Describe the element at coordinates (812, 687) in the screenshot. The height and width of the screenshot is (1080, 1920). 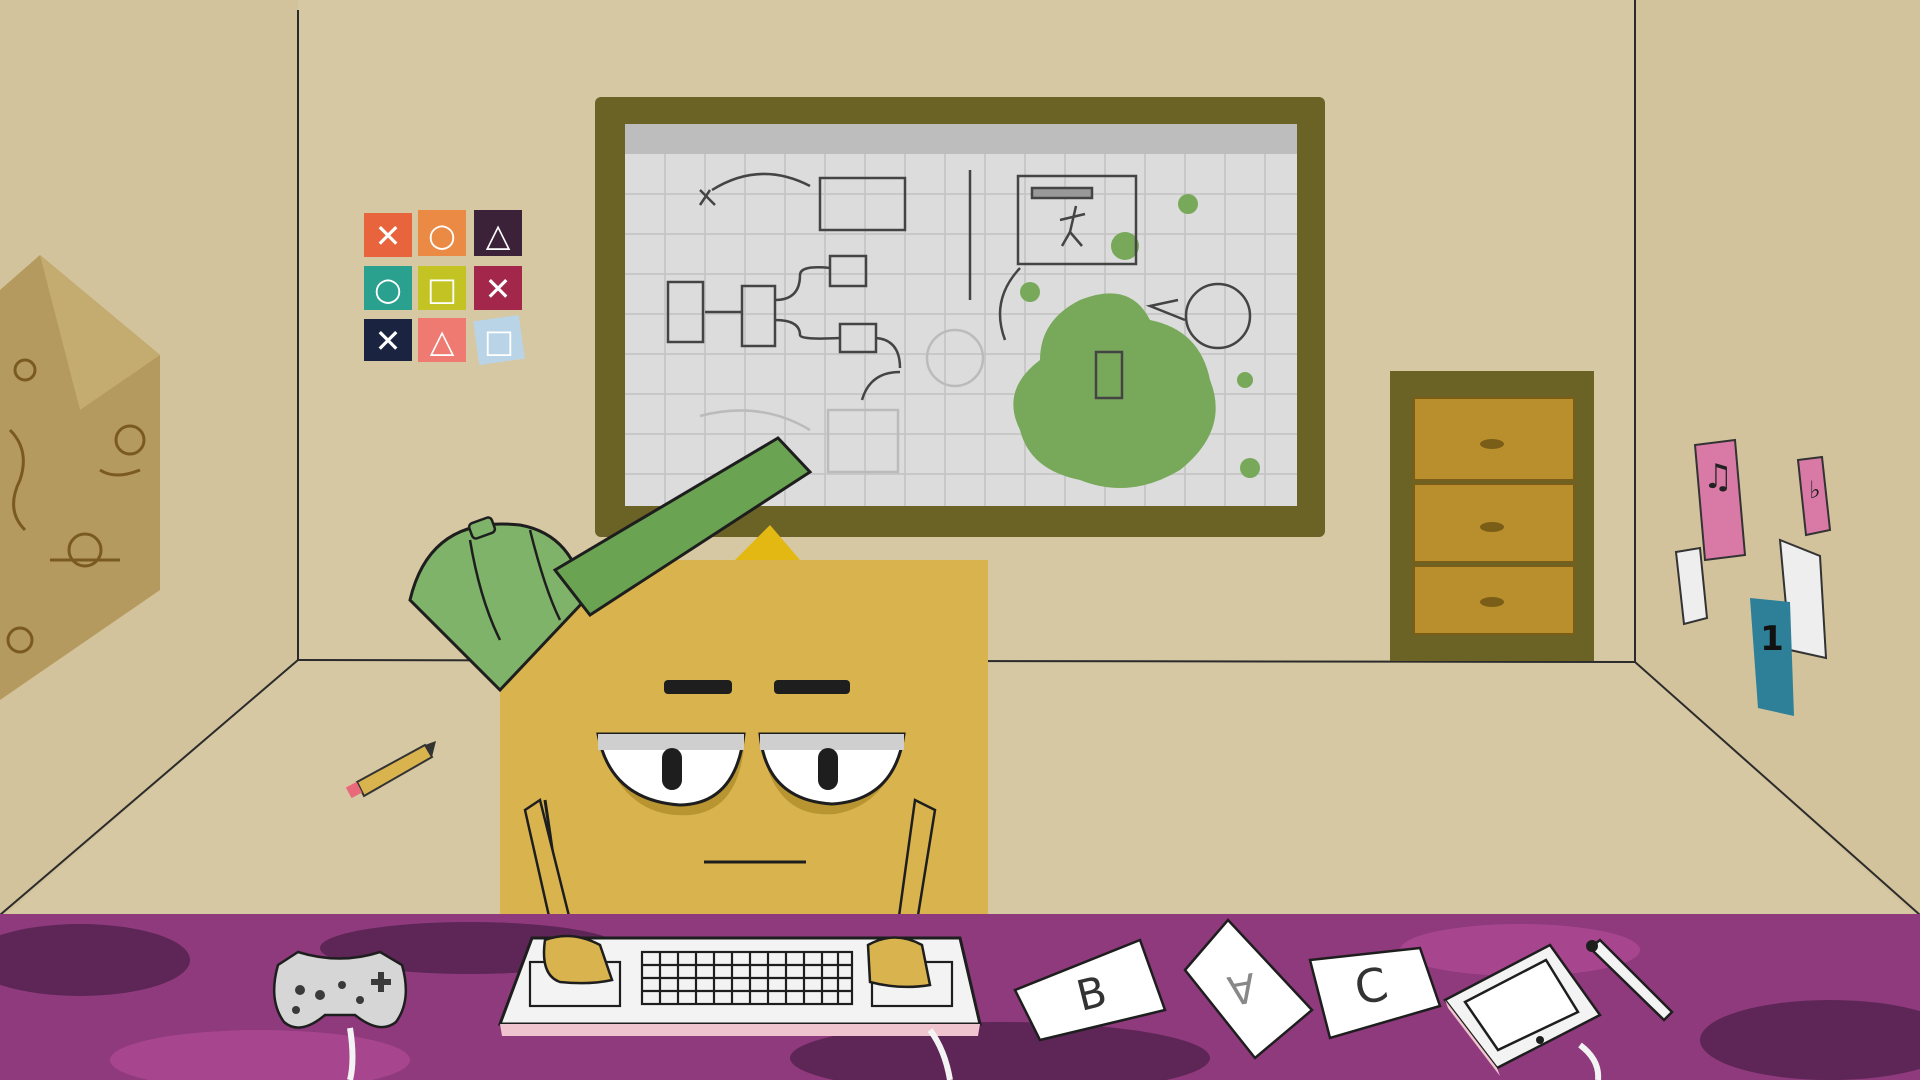
I see `right-eyebrow` at that location.